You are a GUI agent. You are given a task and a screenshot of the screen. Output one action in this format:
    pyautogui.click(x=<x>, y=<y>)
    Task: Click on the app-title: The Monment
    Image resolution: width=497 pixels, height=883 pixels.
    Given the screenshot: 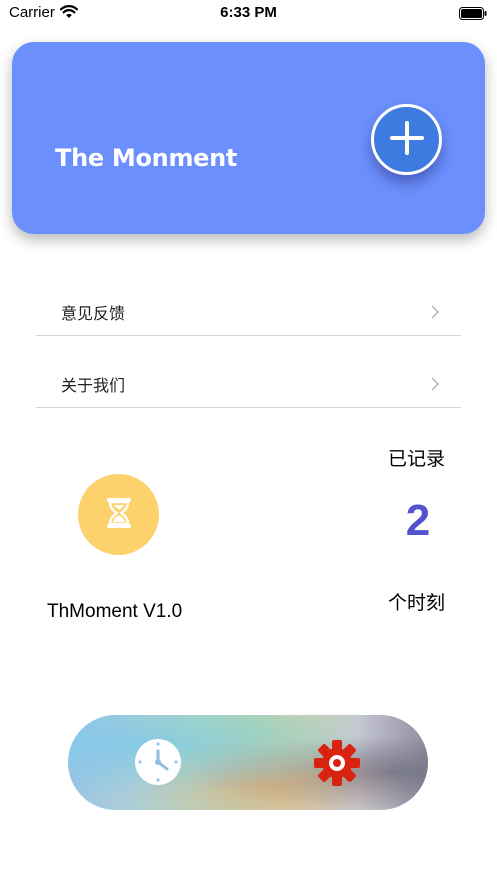 What is the action you would take?
    pyautogui.click(x=146, y=158)
    